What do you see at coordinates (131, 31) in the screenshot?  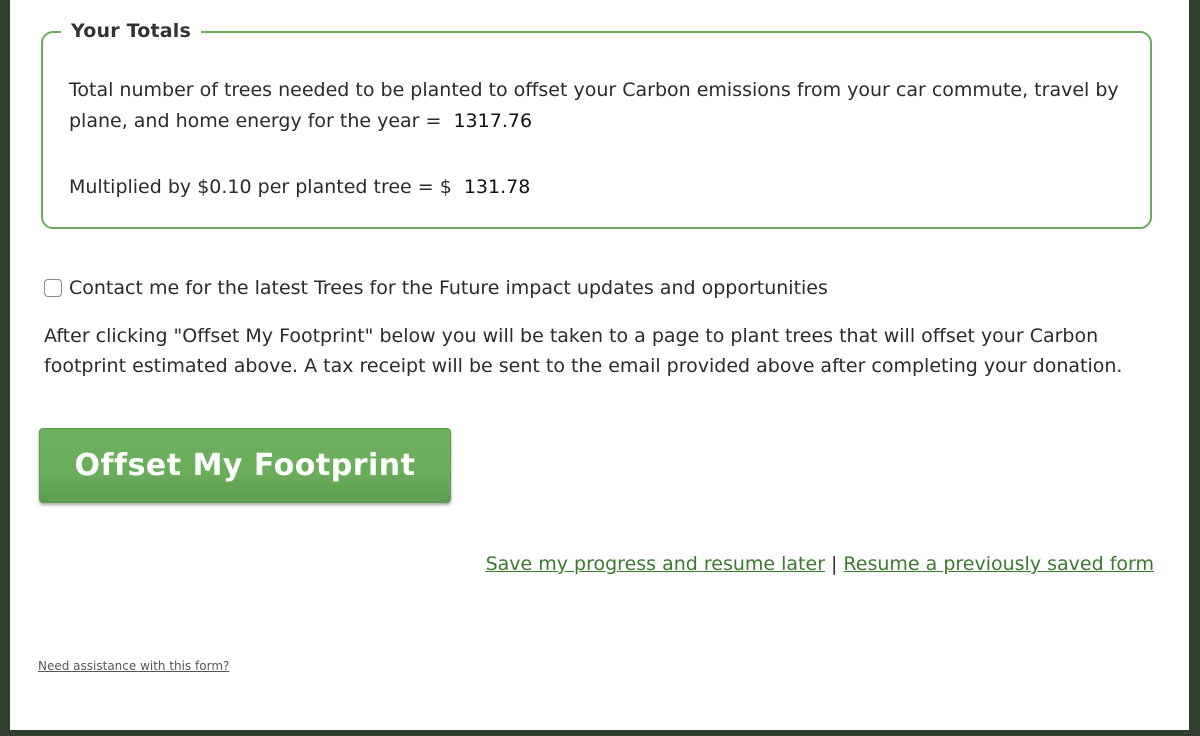 I see `totals-legend: Your Totals` at bounding box center [131, 31].